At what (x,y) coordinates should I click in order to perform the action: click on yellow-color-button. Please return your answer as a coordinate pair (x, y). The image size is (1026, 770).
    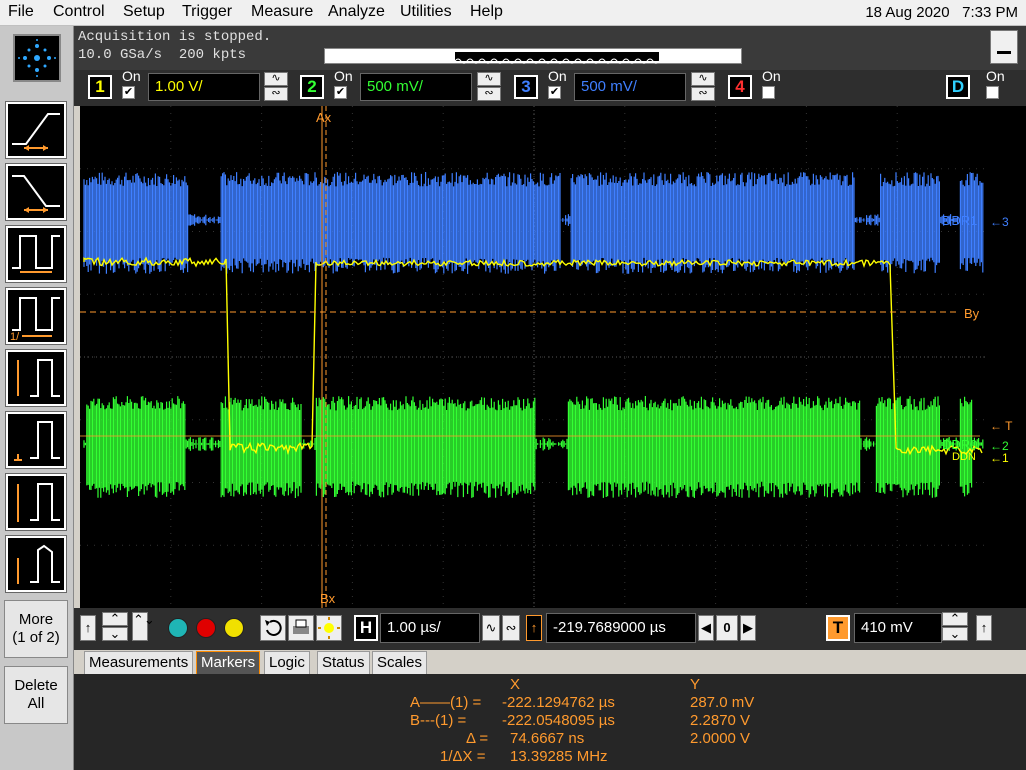
    Looking at the image, I should click on (234, 628).